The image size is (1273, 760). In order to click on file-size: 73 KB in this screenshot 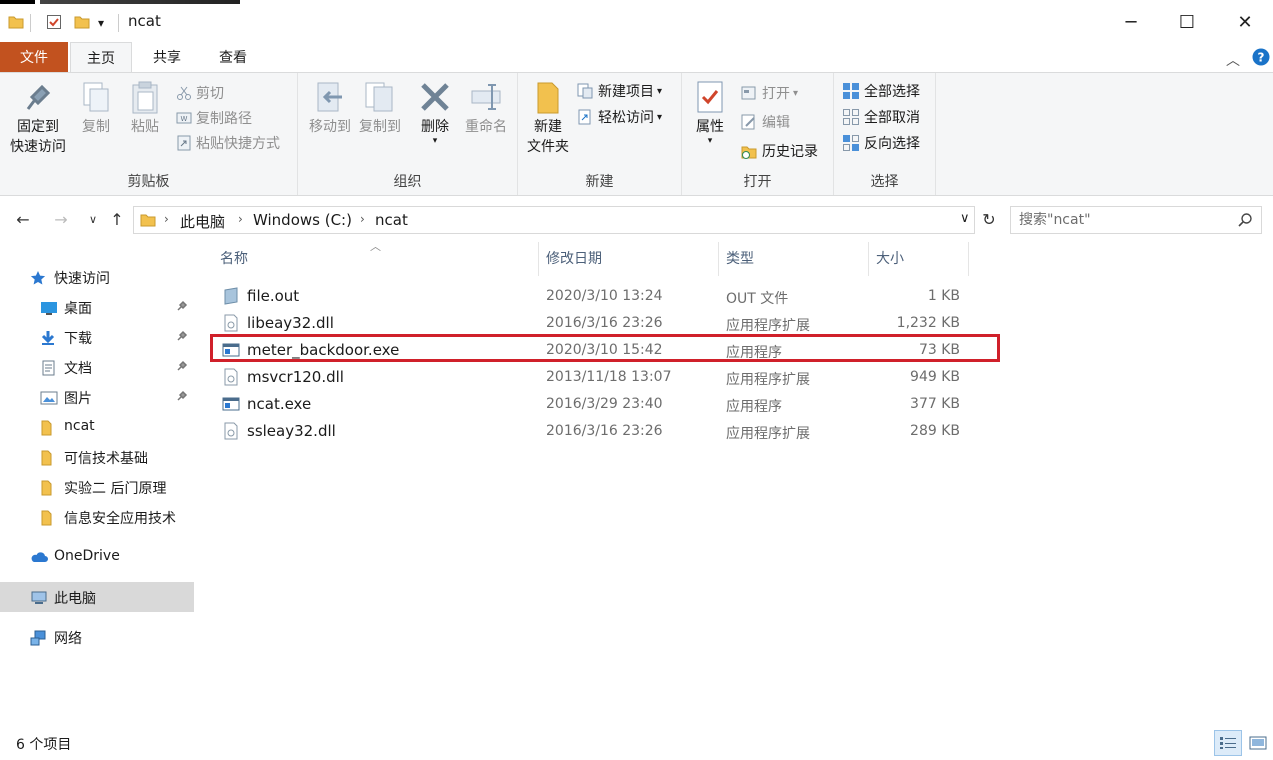, I will do `click(939, 350)`.